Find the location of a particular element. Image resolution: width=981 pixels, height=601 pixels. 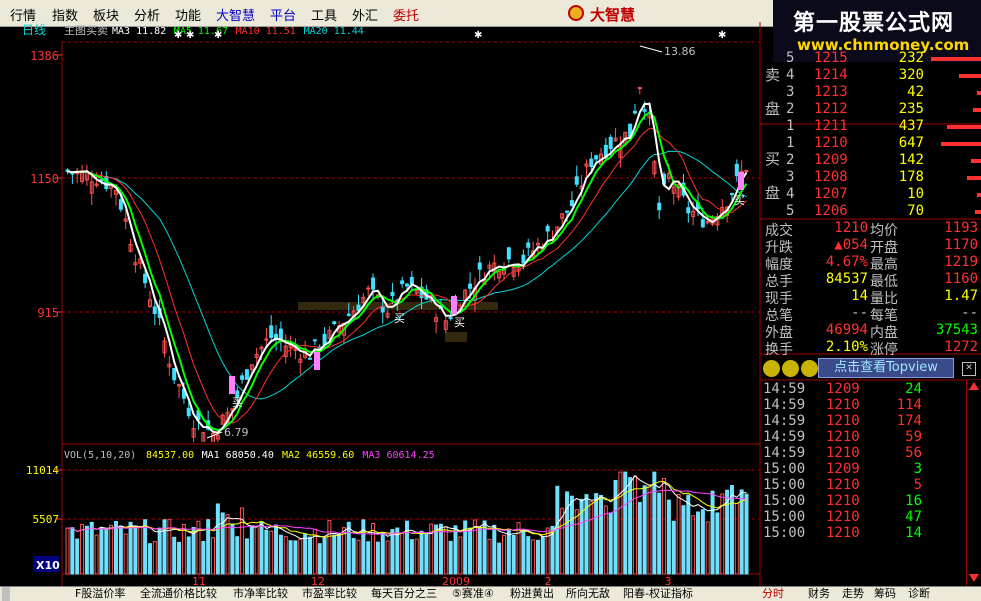

highlight-candle is located at coordinates (317, 361).